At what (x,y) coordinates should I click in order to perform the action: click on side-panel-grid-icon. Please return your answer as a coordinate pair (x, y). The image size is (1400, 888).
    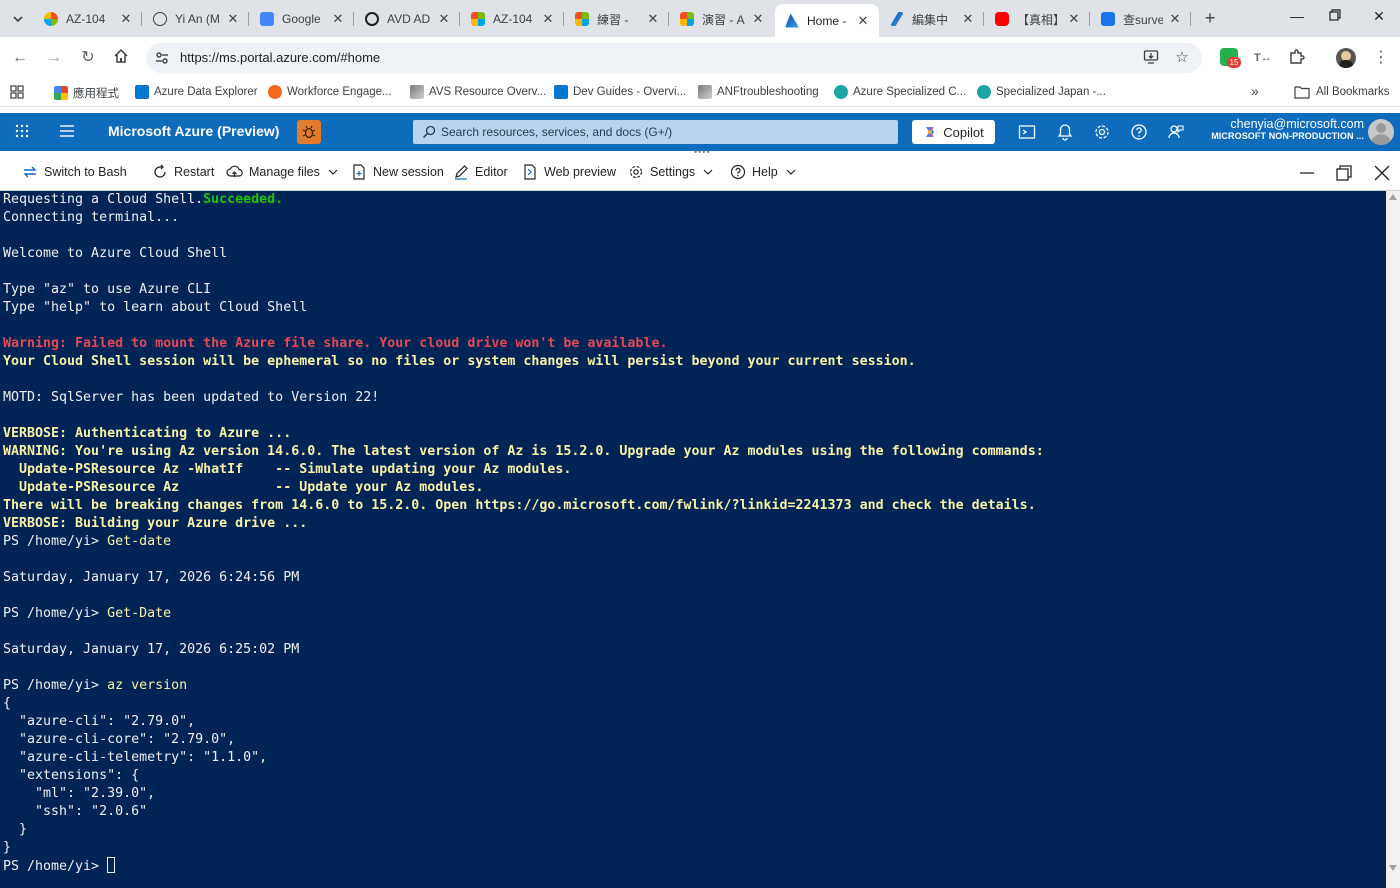
    Looking at the image, I should click on (17, 92).